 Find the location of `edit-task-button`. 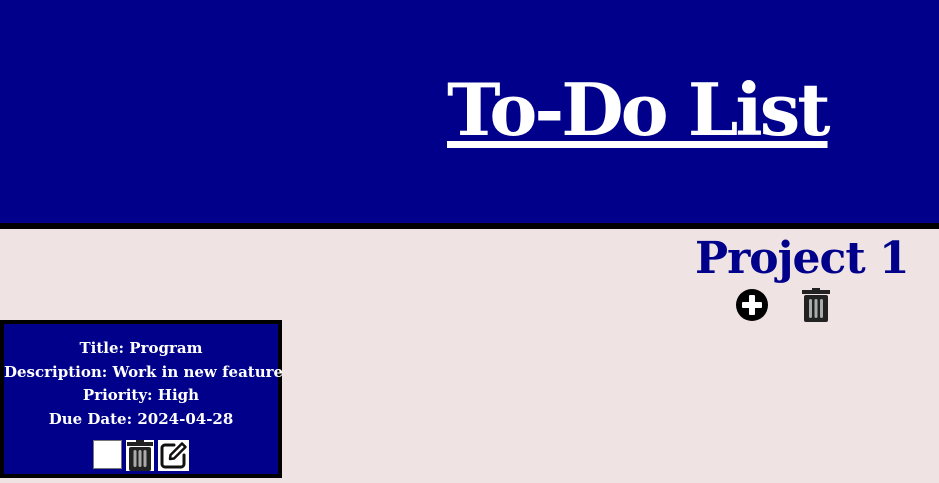

edit-task-button is located at coordinates (173, 455).